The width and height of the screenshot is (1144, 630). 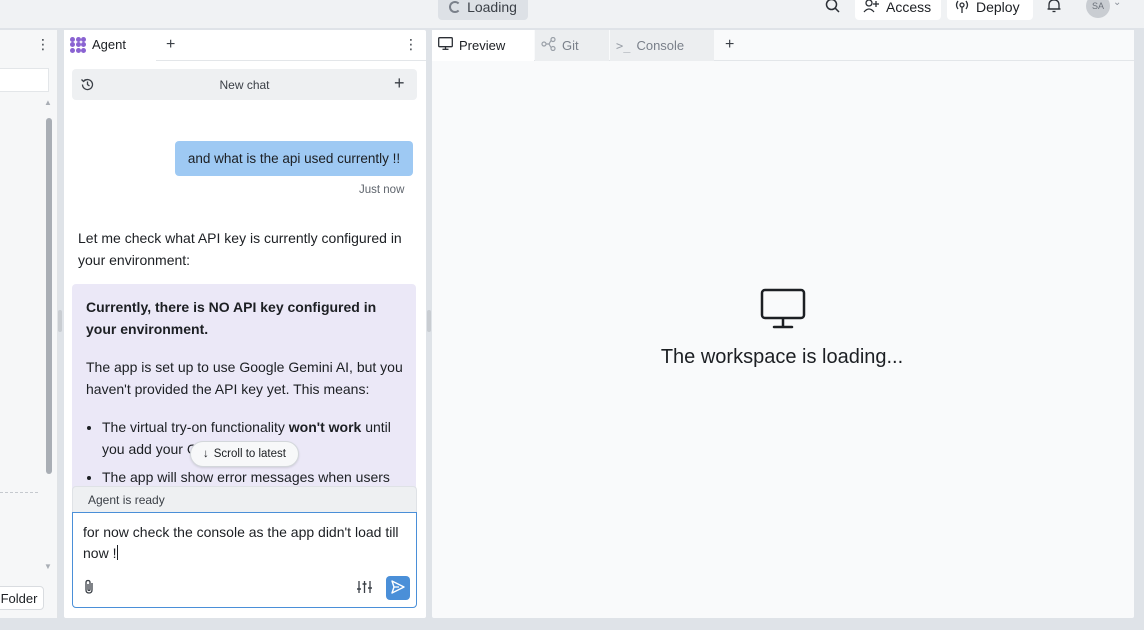 I want to click on tab-preview-label: Preview, so click(x=482, y=45).